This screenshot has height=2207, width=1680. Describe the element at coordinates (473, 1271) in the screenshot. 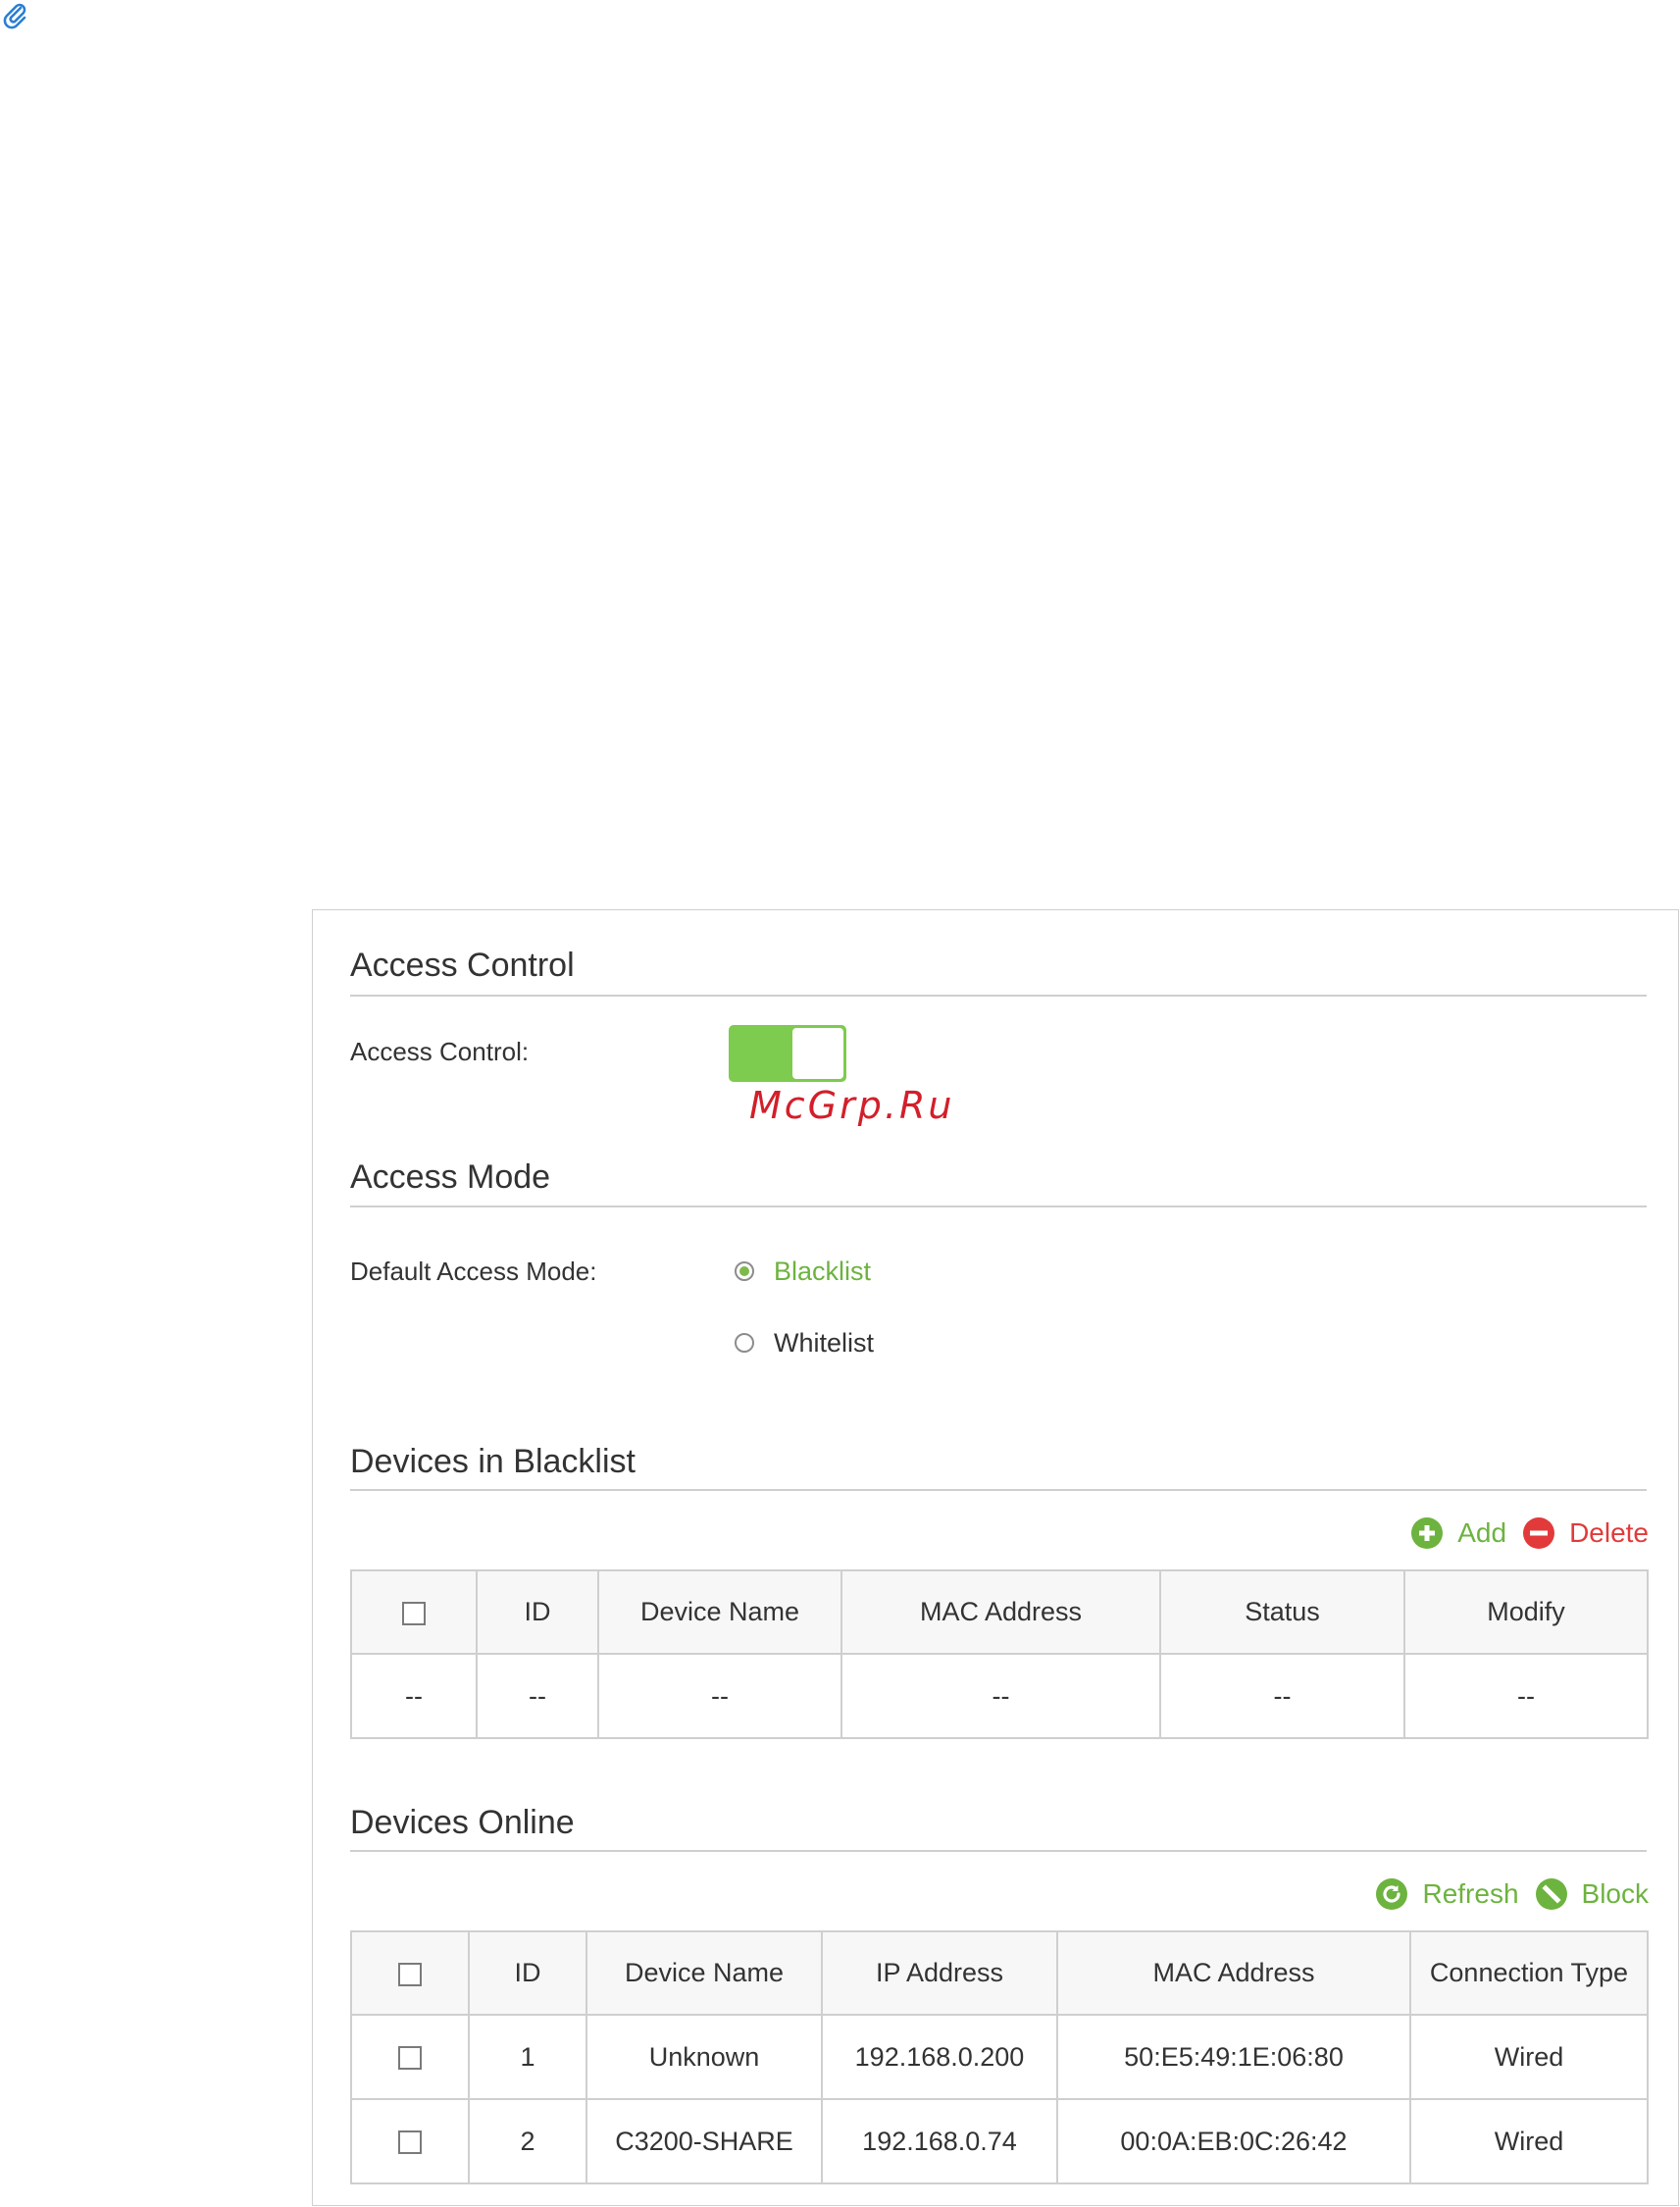

I see `default-access-mode-label: Default Access Mode:` at that location.